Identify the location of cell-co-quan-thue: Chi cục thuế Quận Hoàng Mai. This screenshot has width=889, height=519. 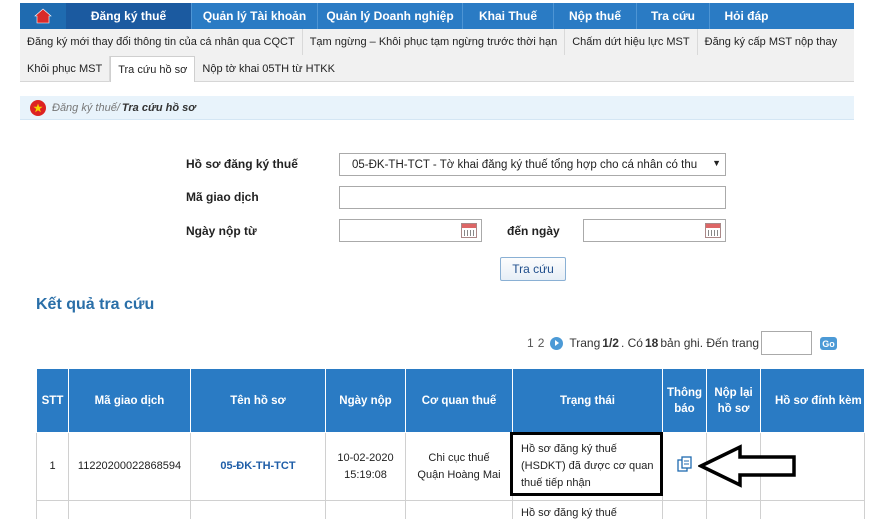
(459, 466).